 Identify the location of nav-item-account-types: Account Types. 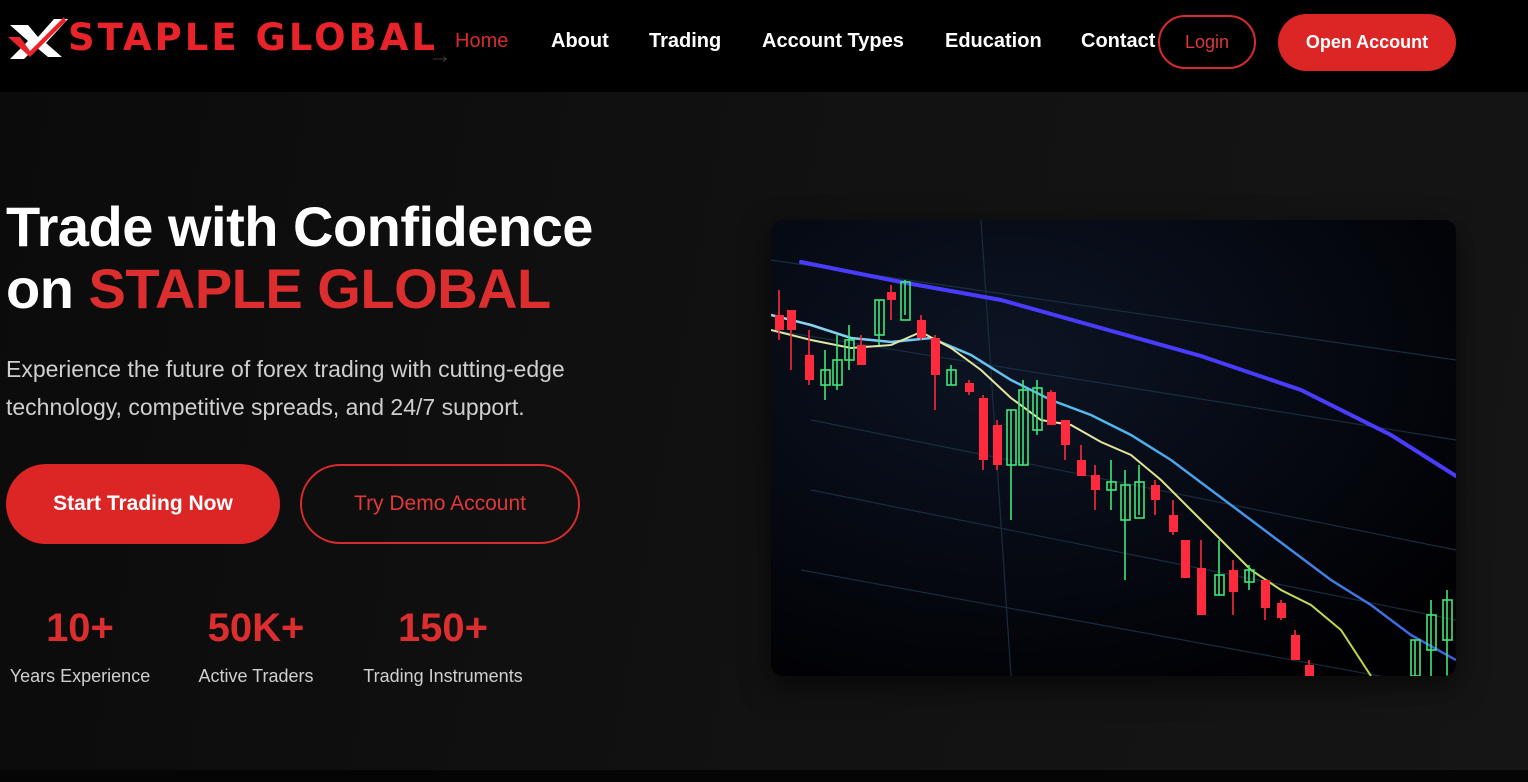
(833, 41).